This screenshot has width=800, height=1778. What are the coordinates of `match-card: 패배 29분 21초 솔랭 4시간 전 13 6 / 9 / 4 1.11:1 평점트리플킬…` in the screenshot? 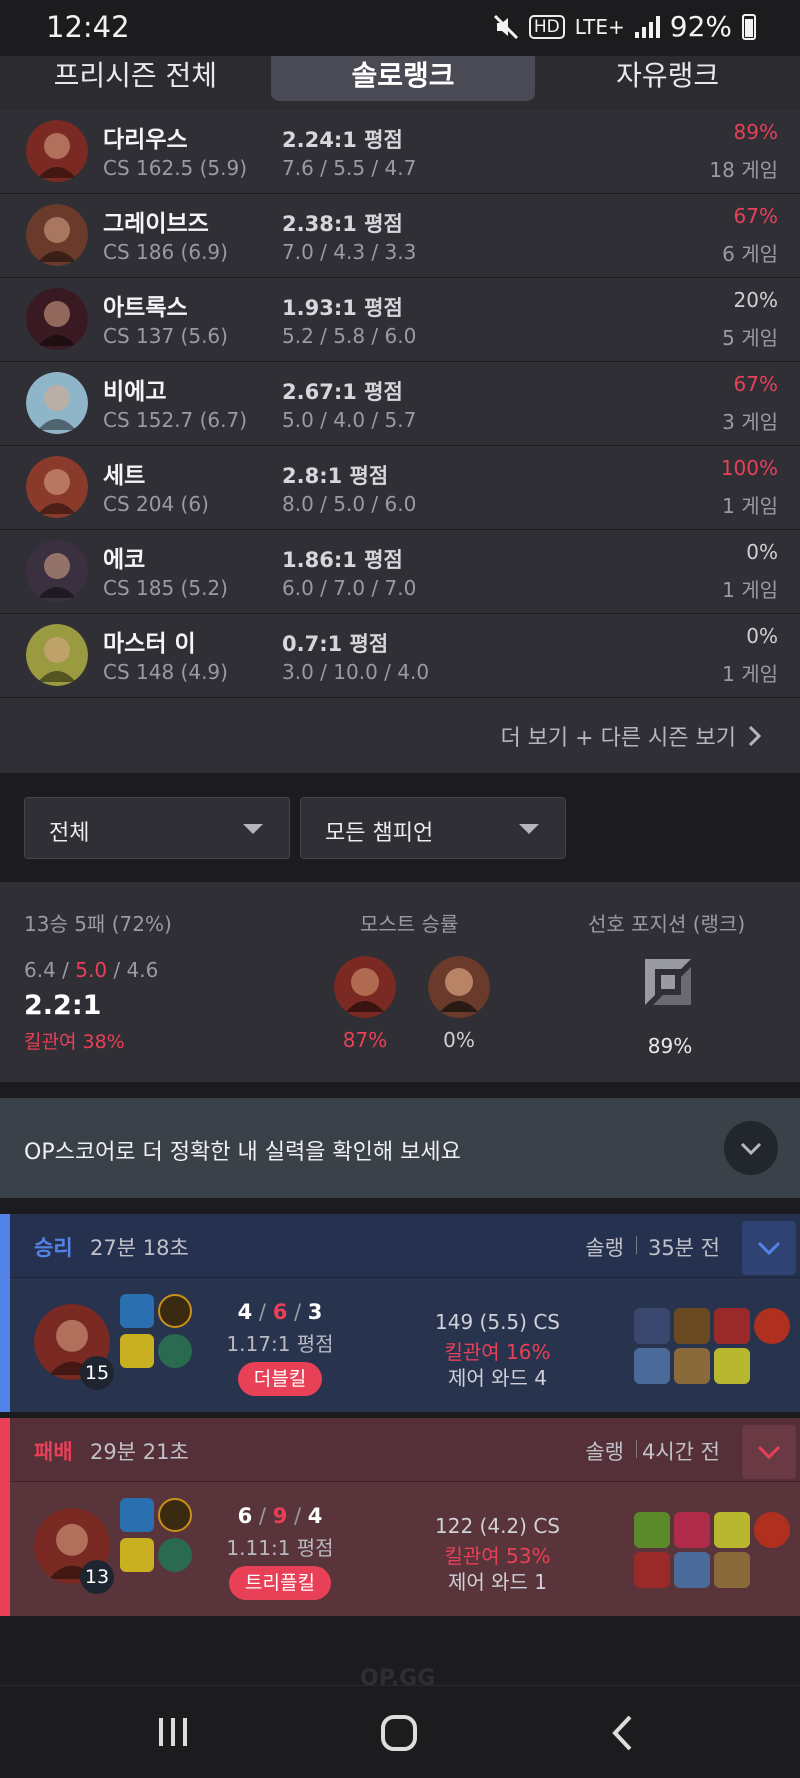 It's located at (400, 1517).